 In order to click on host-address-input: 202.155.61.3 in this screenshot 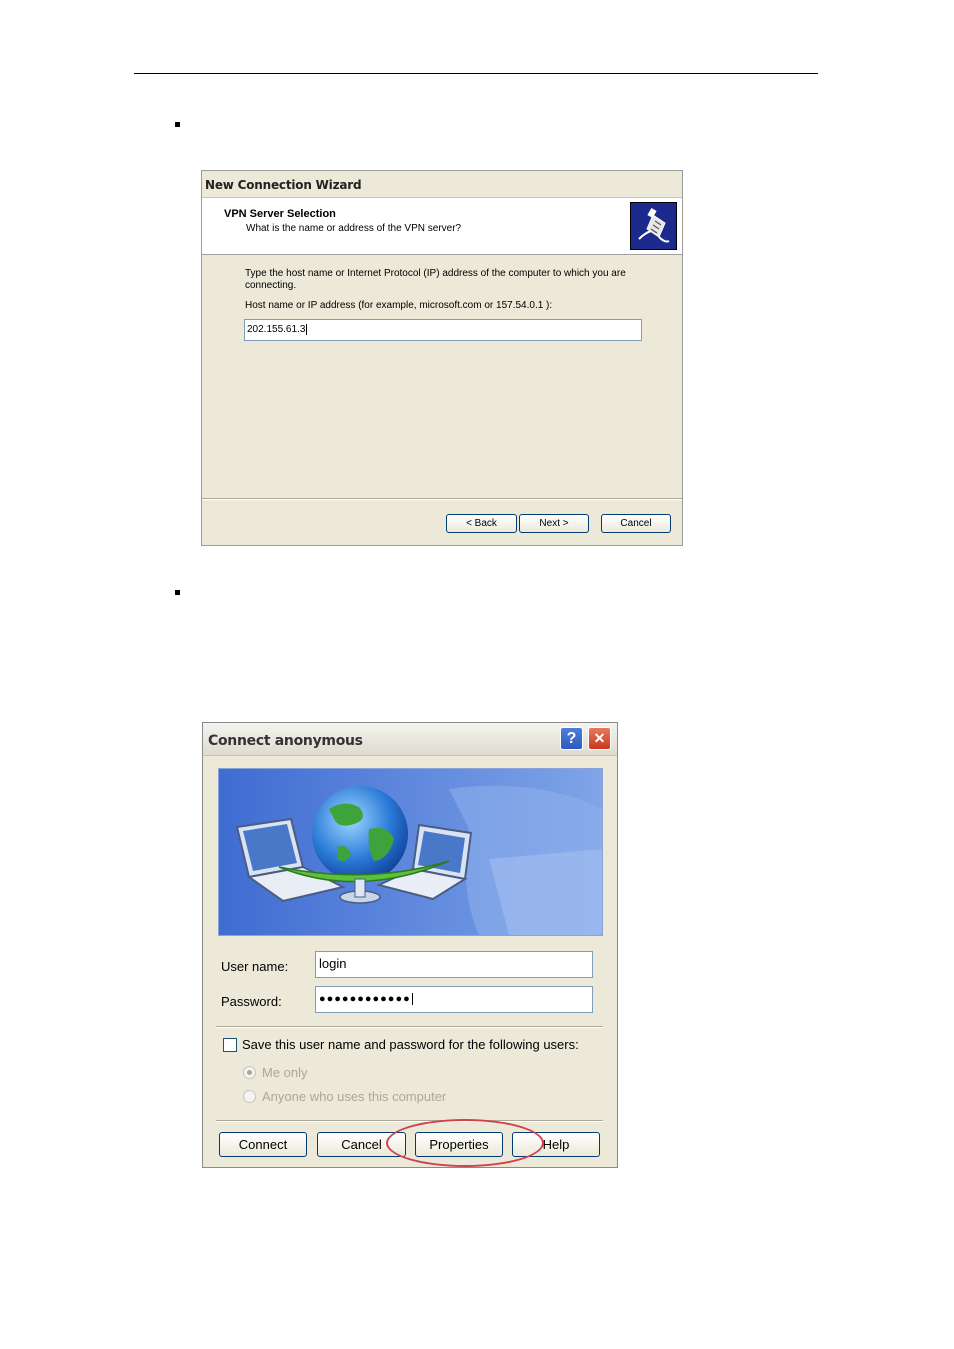, I will do `click(443, 330)`.